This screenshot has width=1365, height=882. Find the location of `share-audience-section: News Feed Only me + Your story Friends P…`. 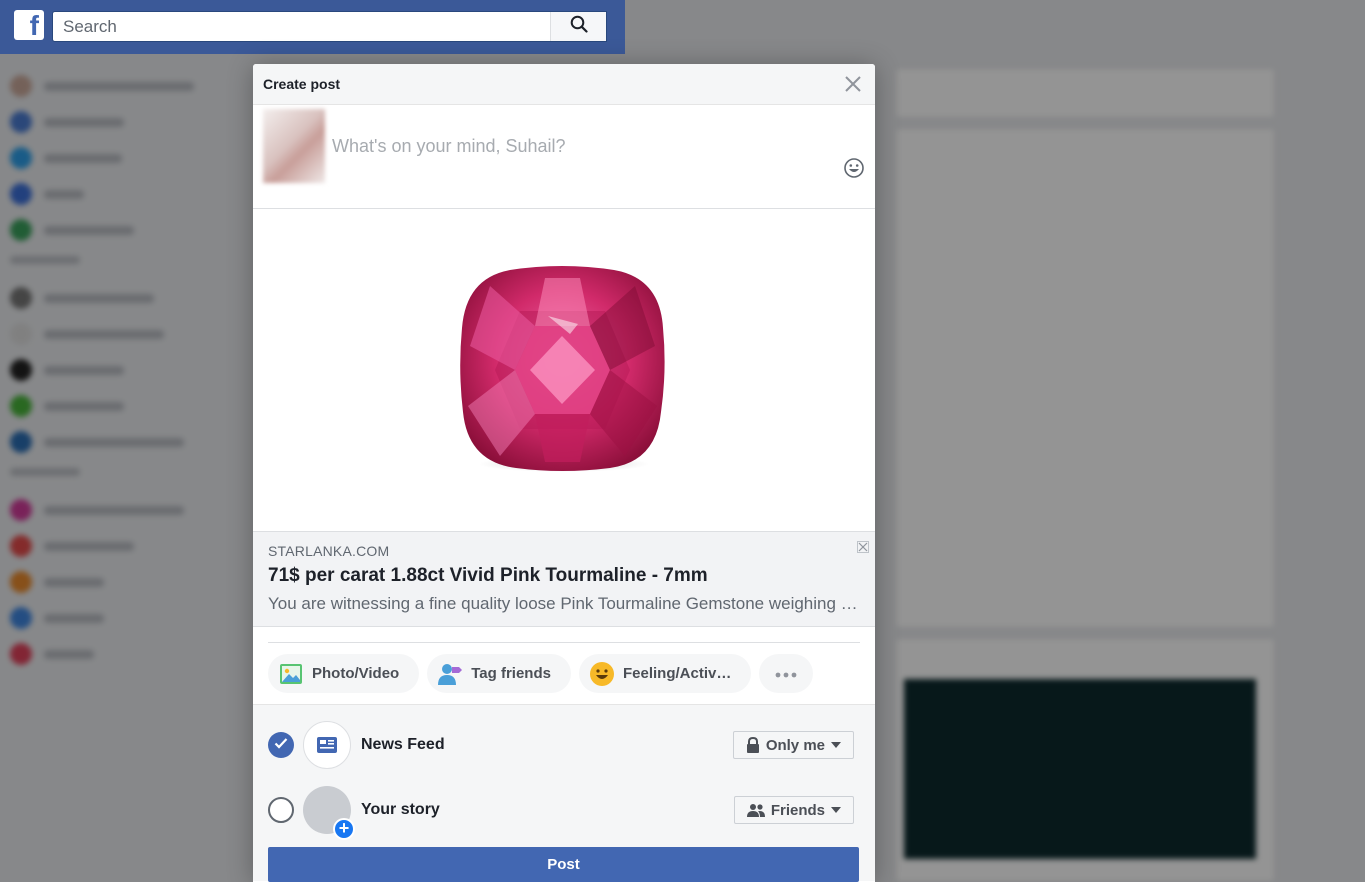

share-audience-section: News Feed Only me + Your story Friends P… is located at coordinates (564, 793).